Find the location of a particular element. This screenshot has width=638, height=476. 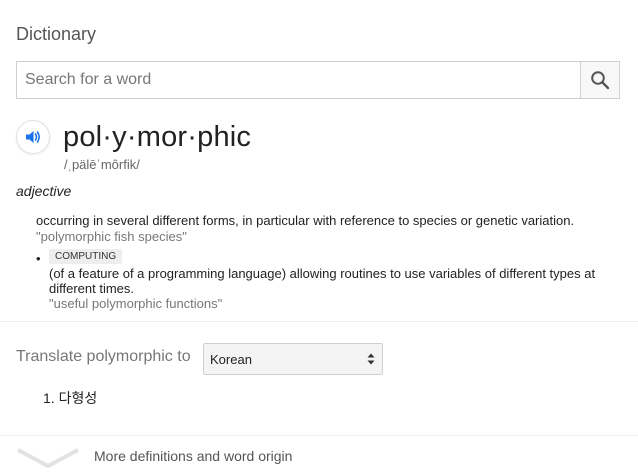

chevron-down-icon is located at coordinates (48, 458).